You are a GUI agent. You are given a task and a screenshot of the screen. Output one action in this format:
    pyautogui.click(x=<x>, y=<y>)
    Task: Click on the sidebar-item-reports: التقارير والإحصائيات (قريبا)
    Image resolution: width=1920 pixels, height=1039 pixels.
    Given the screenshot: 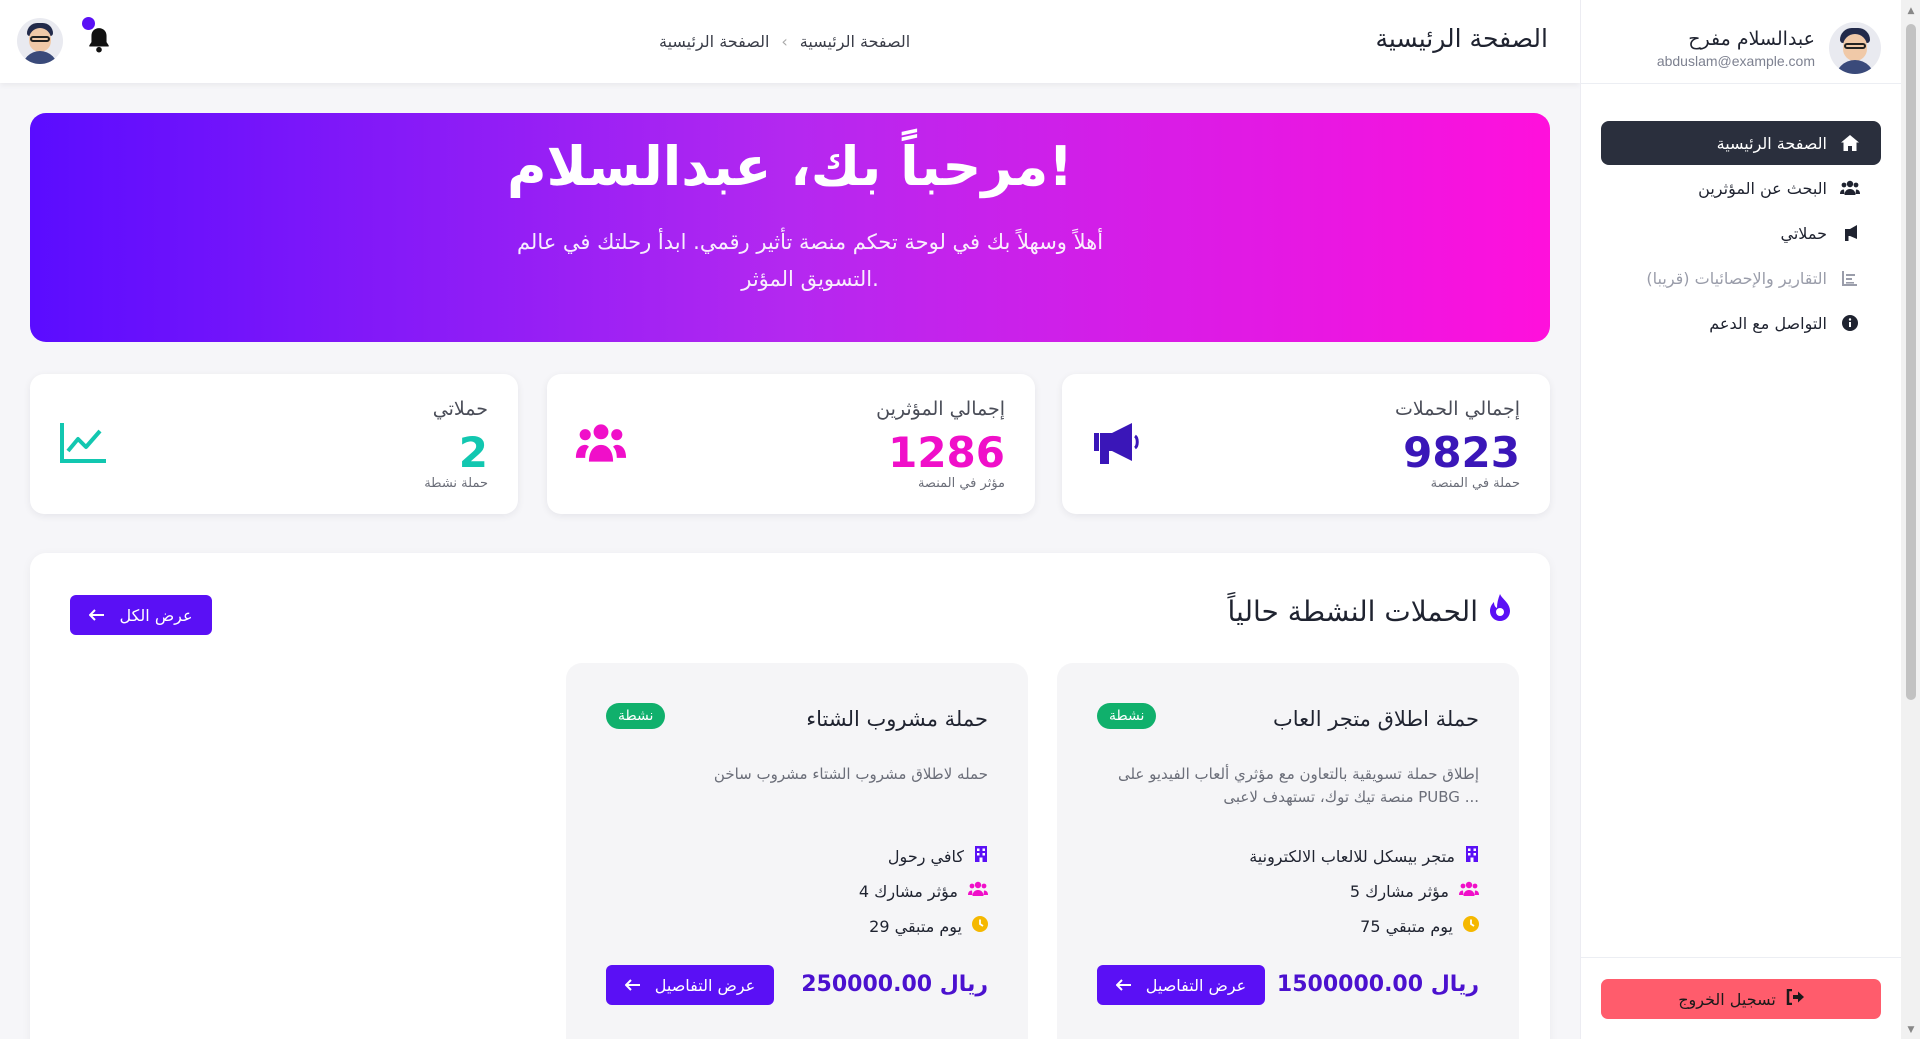 What is the action you would take?
    pyautogui.click(x=1741, y=278)
    